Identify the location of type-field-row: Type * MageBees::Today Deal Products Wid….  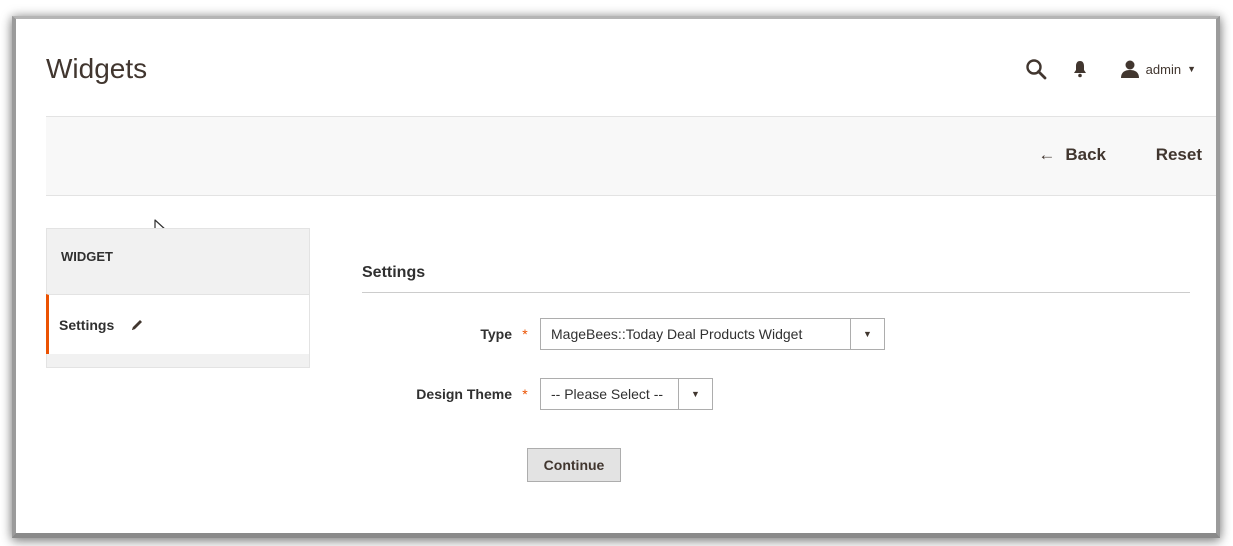
(623, 334).